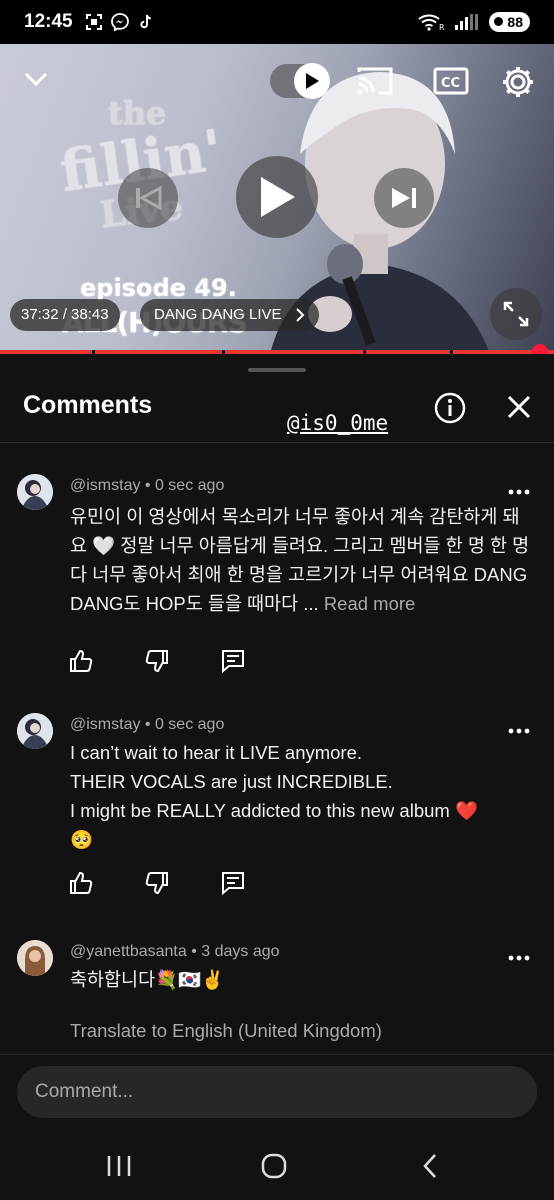  What do you see at coordinates (226, 1031) in the screenshot?
I see `translate-link: Translate to English (United Kingdom)` at bounding box center [226, 1031].